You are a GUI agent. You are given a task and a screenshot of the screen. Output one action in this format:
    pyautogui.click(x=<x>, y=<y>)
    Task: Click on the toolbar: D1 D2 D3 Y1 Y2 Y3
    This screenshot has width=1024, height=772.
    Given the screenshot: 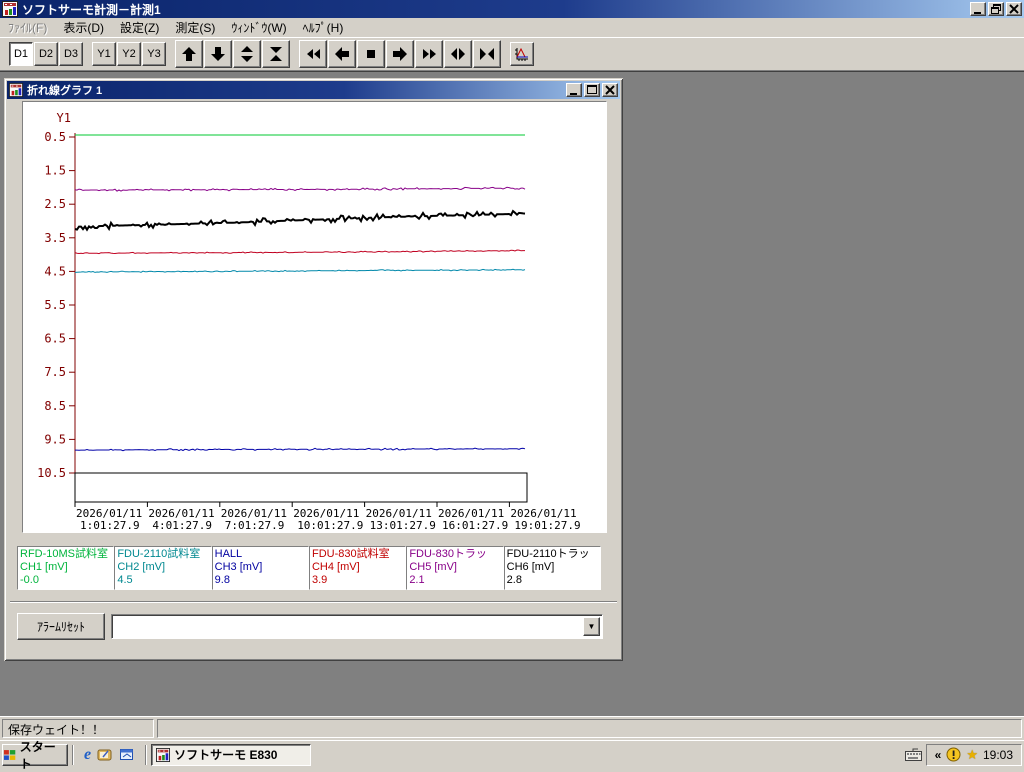 What is the action you would take?
    pyautogui.click(x=512, y=54)
    